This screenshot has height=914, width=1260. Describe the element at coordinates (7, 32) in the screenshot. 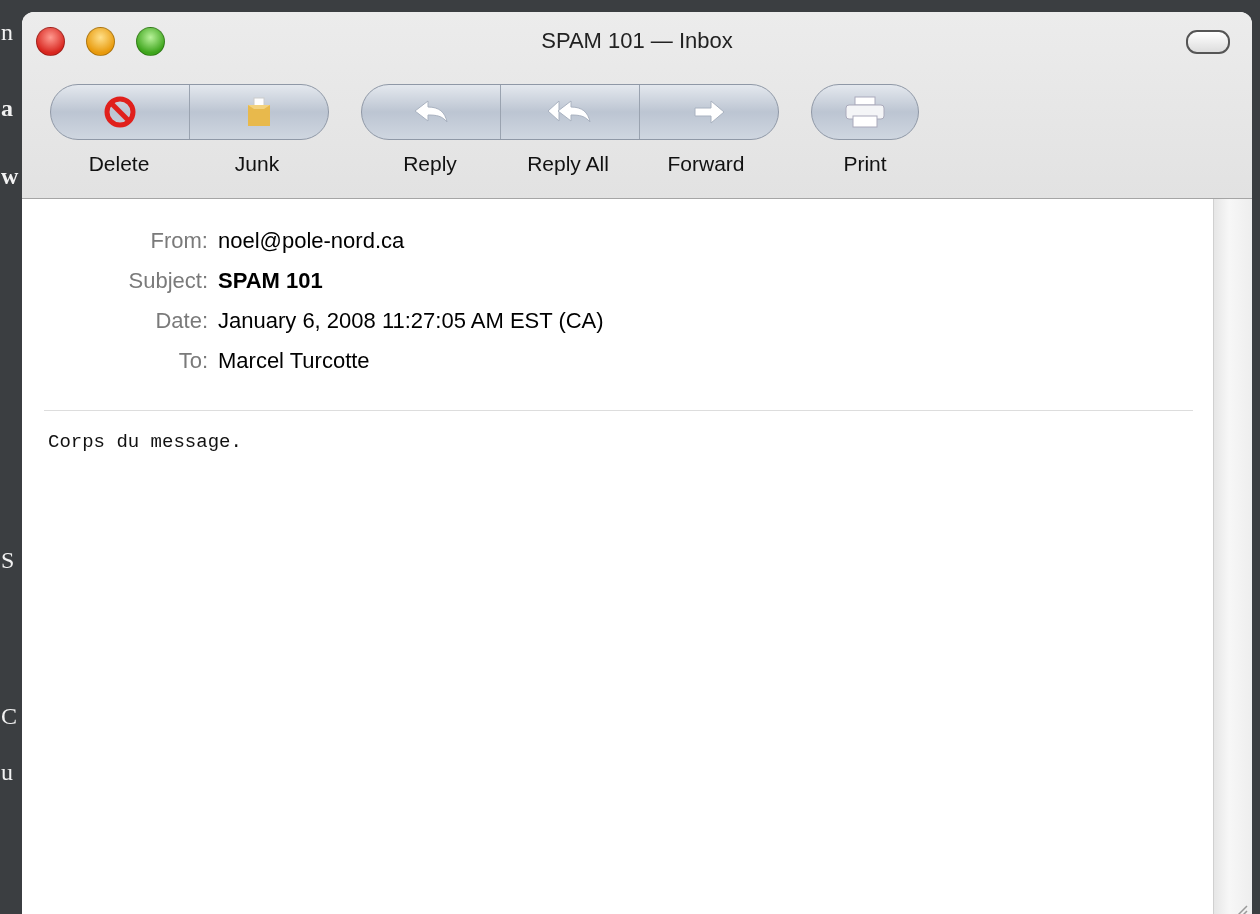

I see `slide-text: n` at that location.